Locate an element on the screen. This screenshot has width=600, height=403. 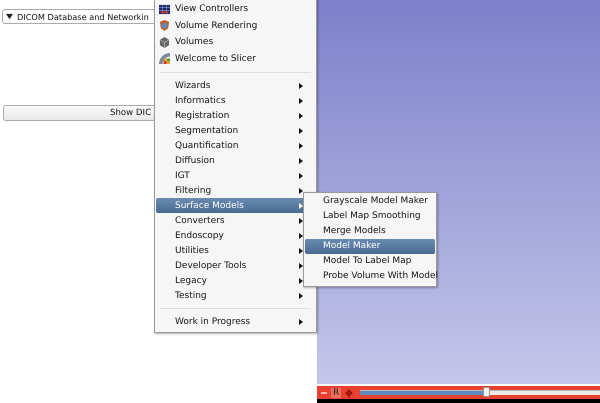
slice-label: R is located at coordinates (336, 393).